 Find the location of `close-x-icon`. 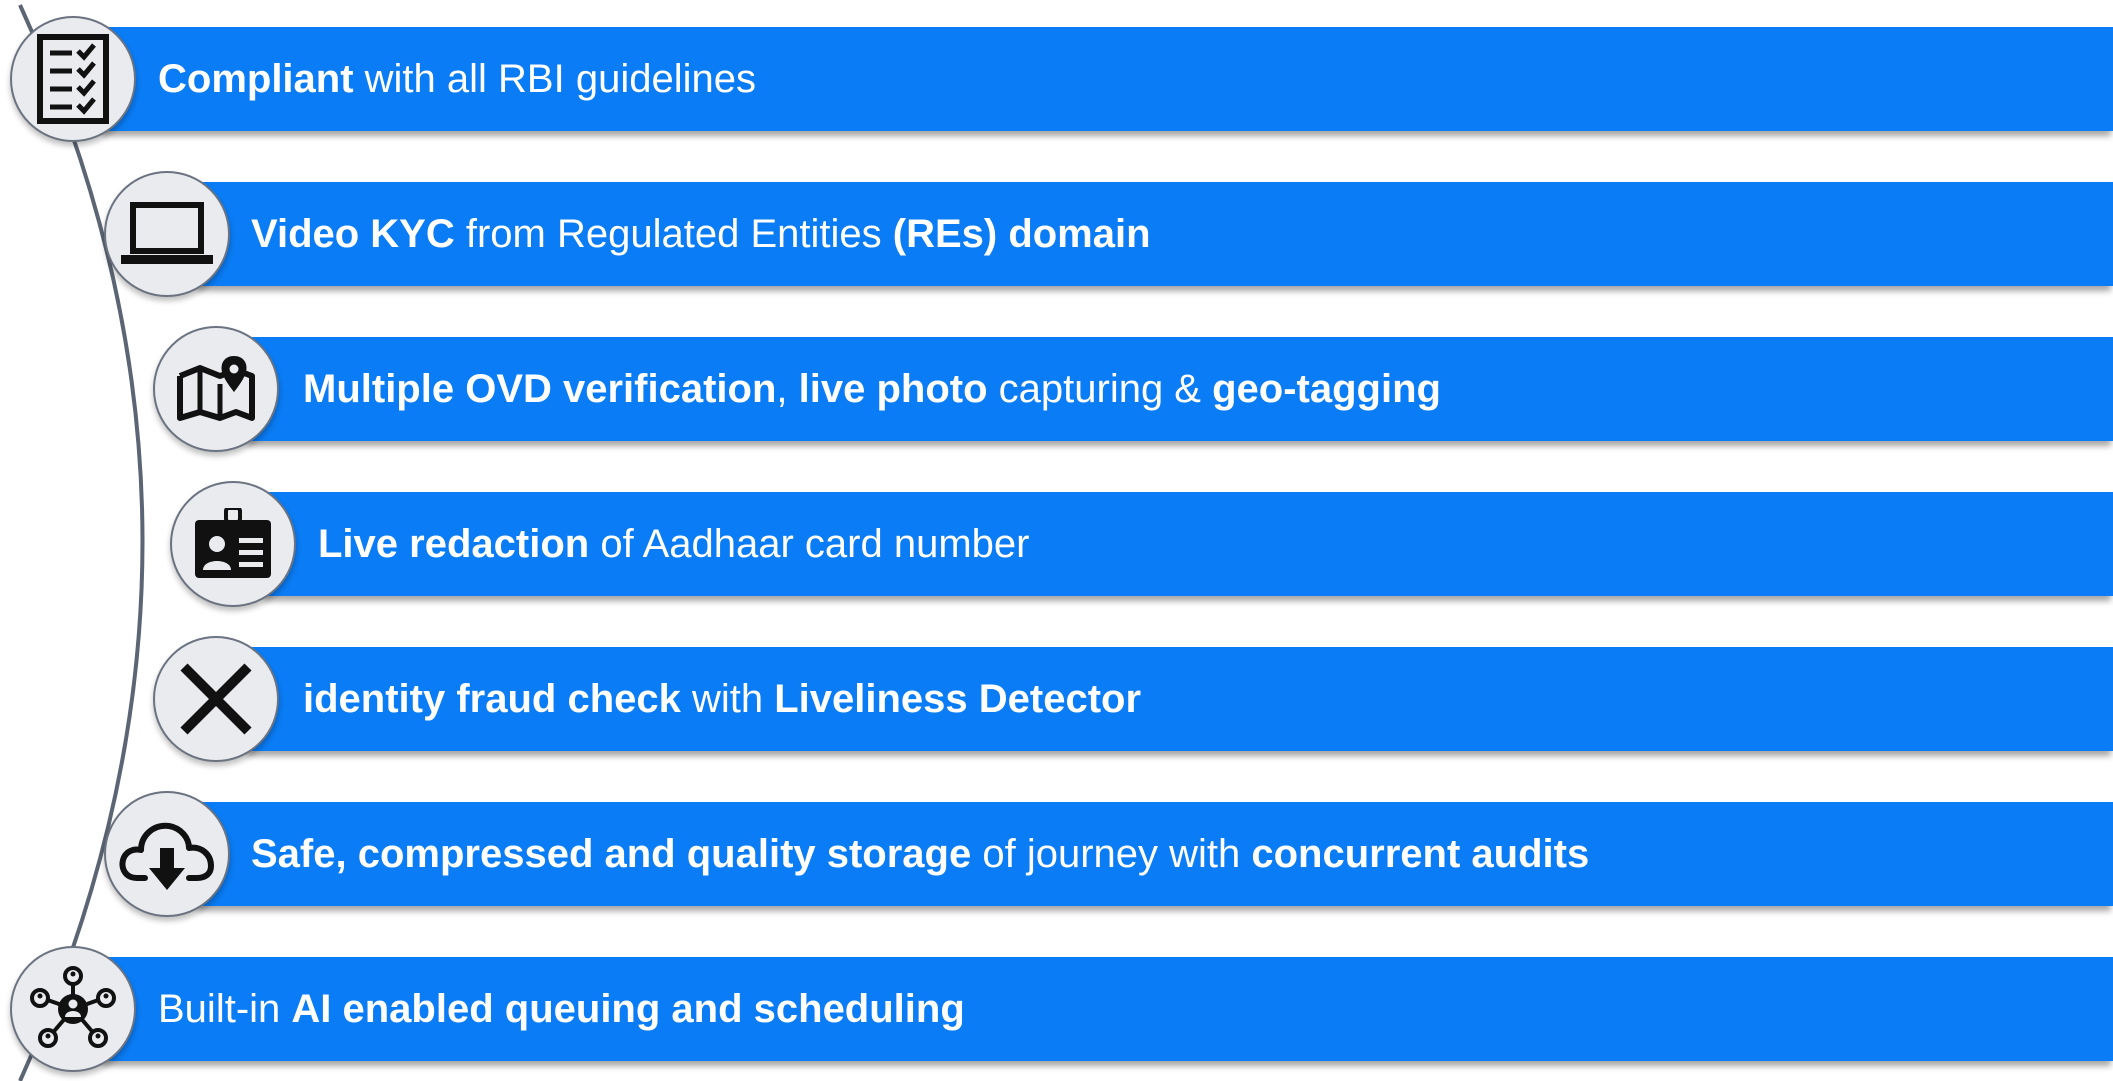

close-x-icon is located at coordinates (216, 699).